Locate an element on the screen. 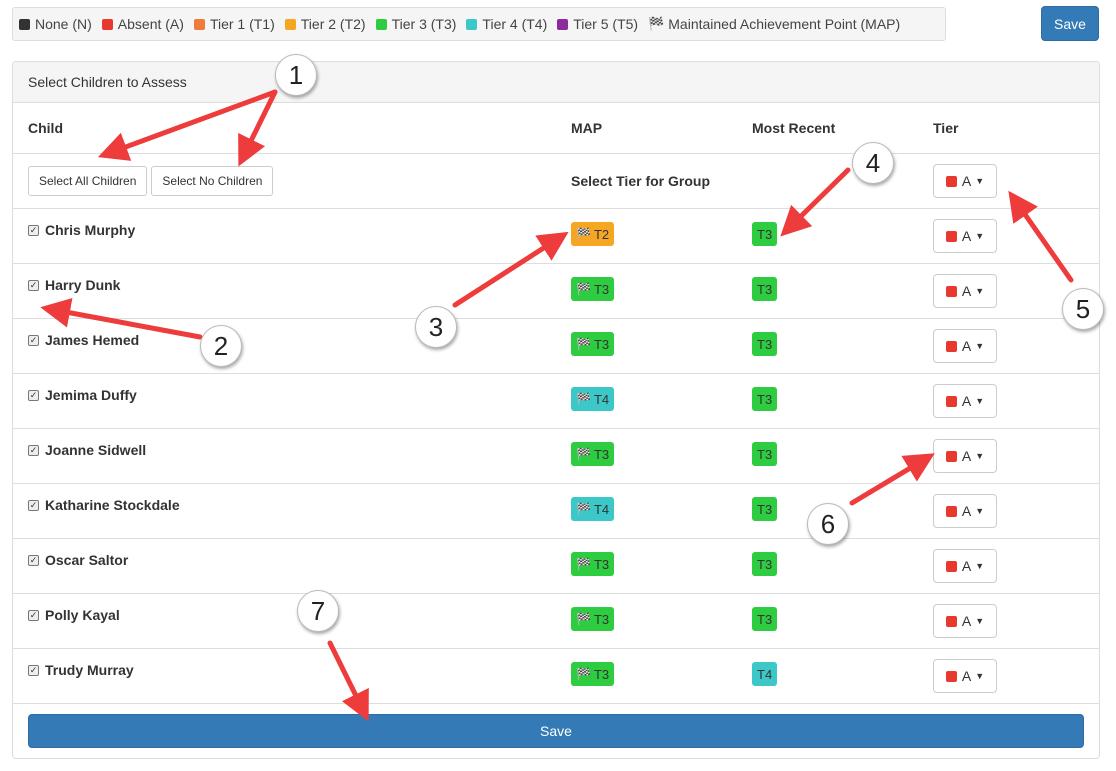  child-name: Harry Dunk is located at coordinates (83, 285).